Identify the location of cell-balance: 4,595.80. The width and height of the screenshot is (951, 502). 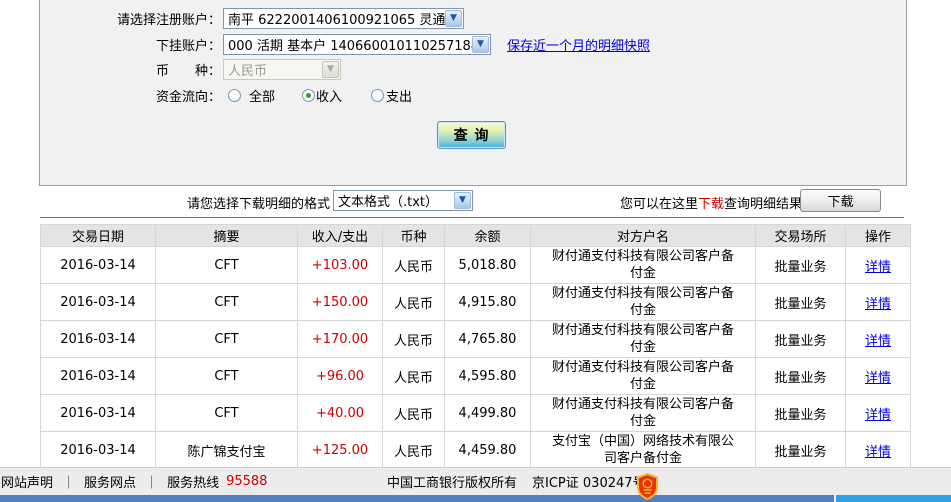
(487, 376).